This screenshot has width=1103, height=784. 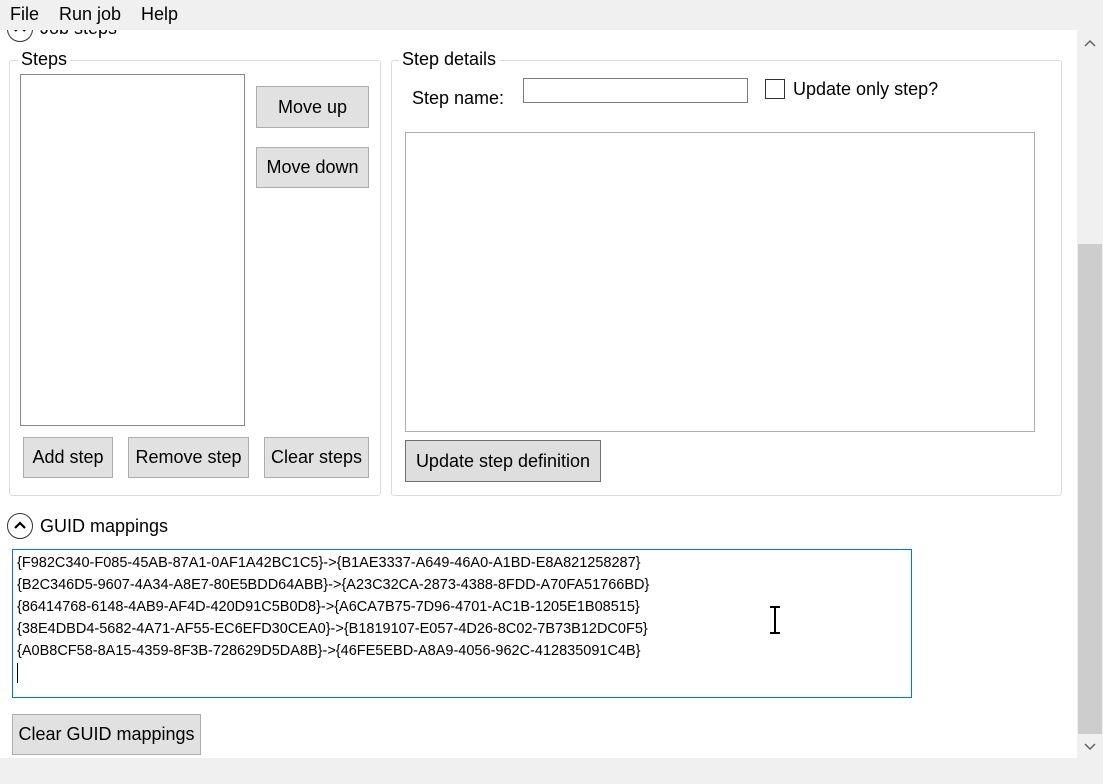 I want to click on scrollbar-thumb, so click(x=1090, y=489).